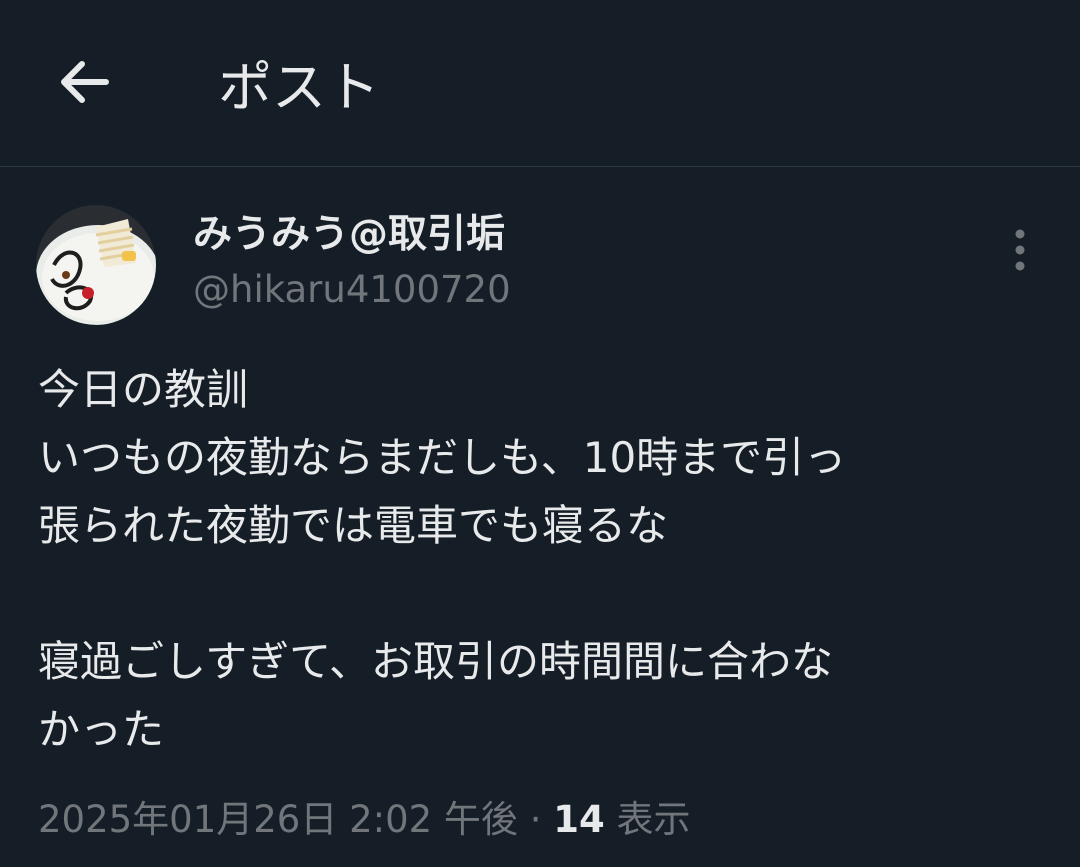  Describe the element at coordinates (101, 729) in the screenshot. I see `post-text-line: かった` at that location.